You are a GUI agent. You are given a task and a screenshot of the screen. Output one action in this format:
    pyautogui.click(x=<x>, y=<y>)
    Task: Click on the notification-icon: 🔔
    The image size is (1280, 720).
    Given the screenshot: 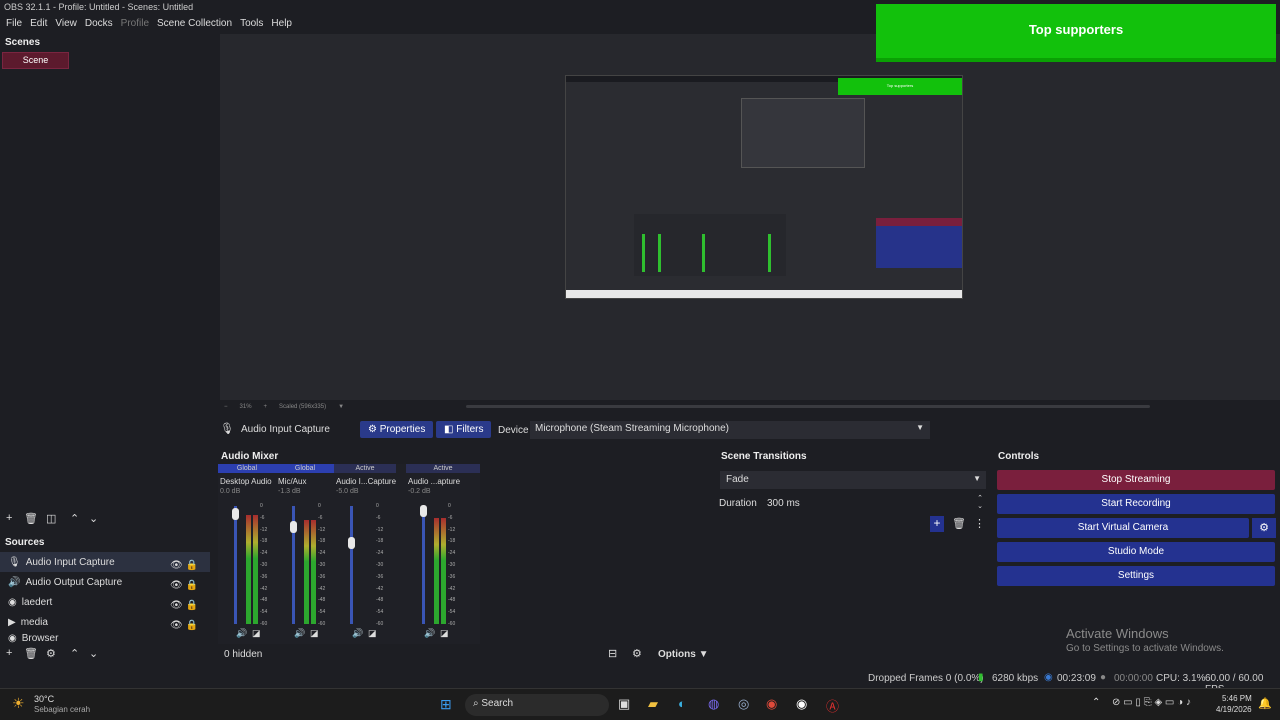 What is the action you would take?
    pyautogui.click(x=1265, y=703)
    